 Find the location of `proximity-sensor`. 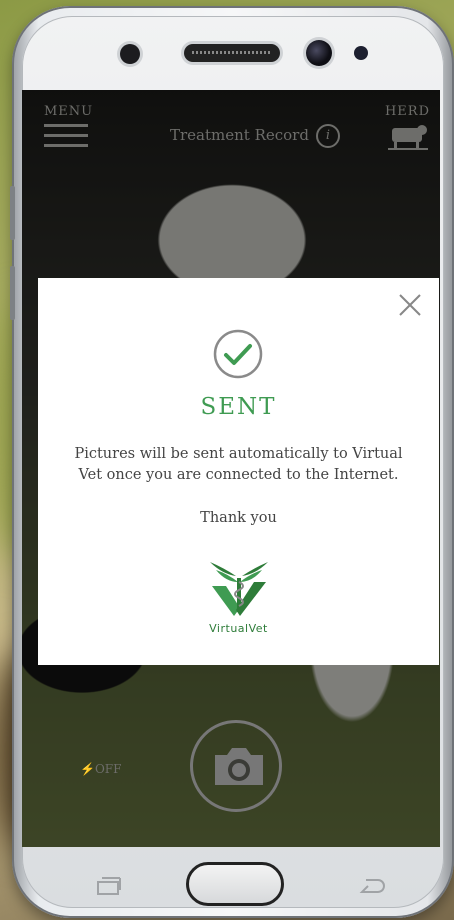

proximity-sensor is located at coordinates (130, 54).